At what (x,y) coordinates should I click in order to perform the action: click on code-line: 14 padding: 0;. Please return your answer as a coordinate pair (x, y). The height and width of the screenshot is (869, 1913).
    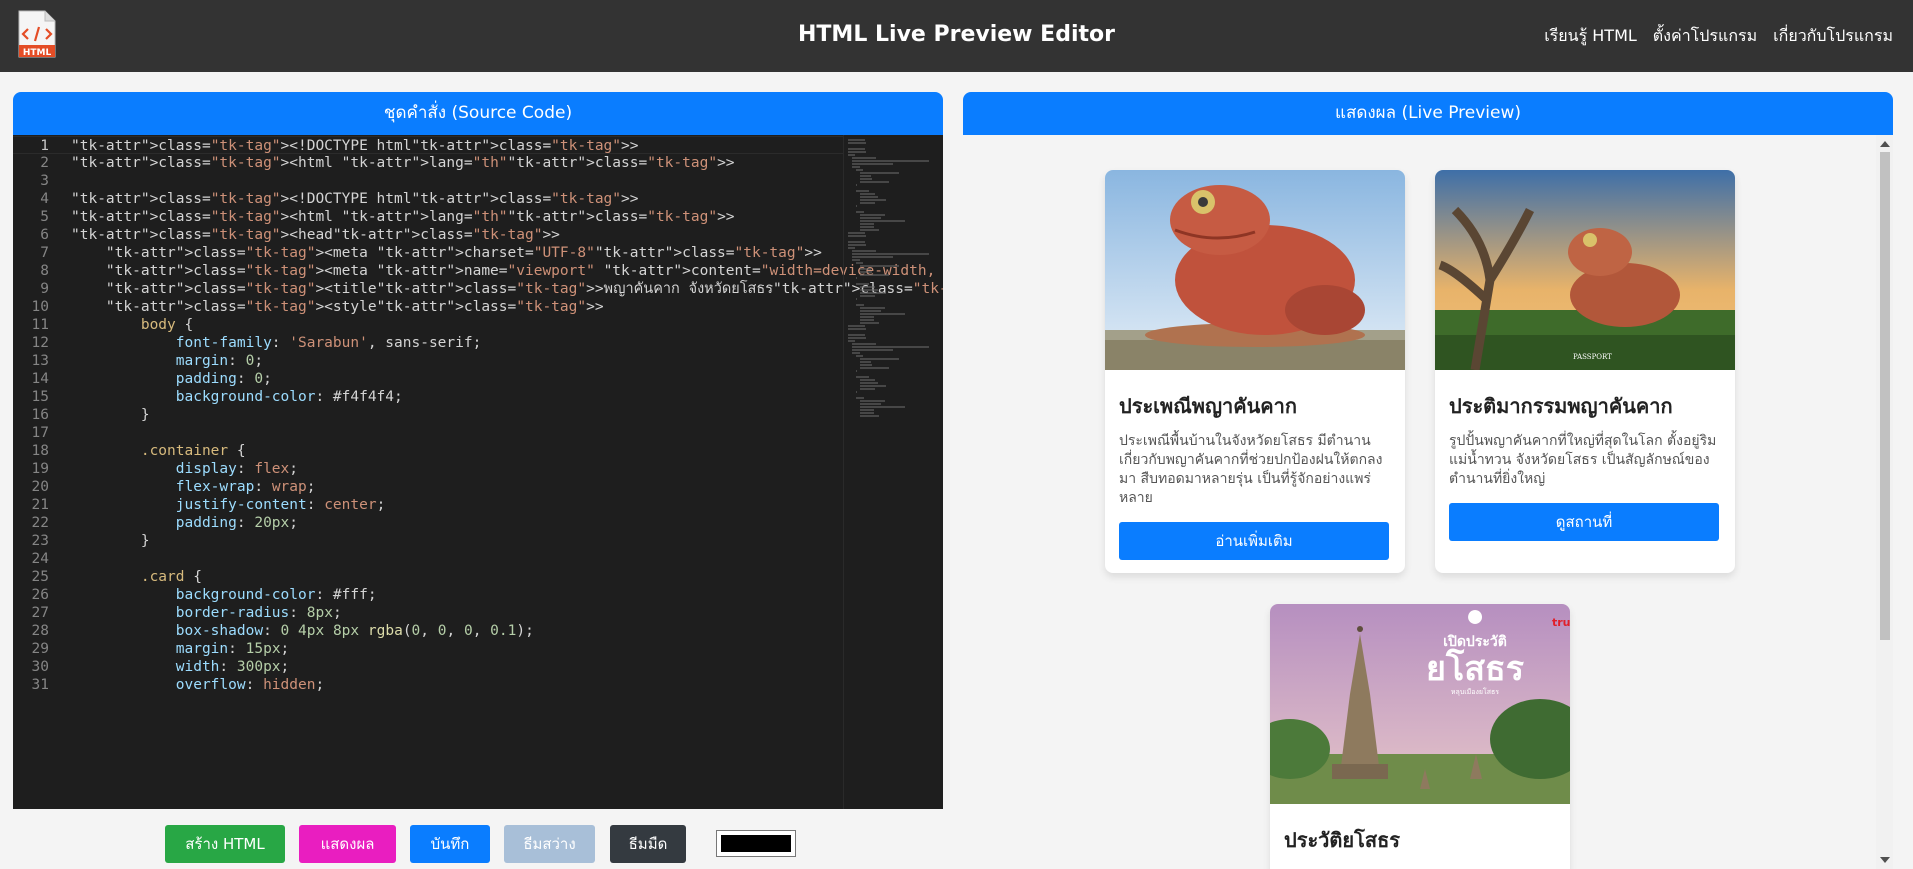
    Looking at the image, I should click on (428, 379).